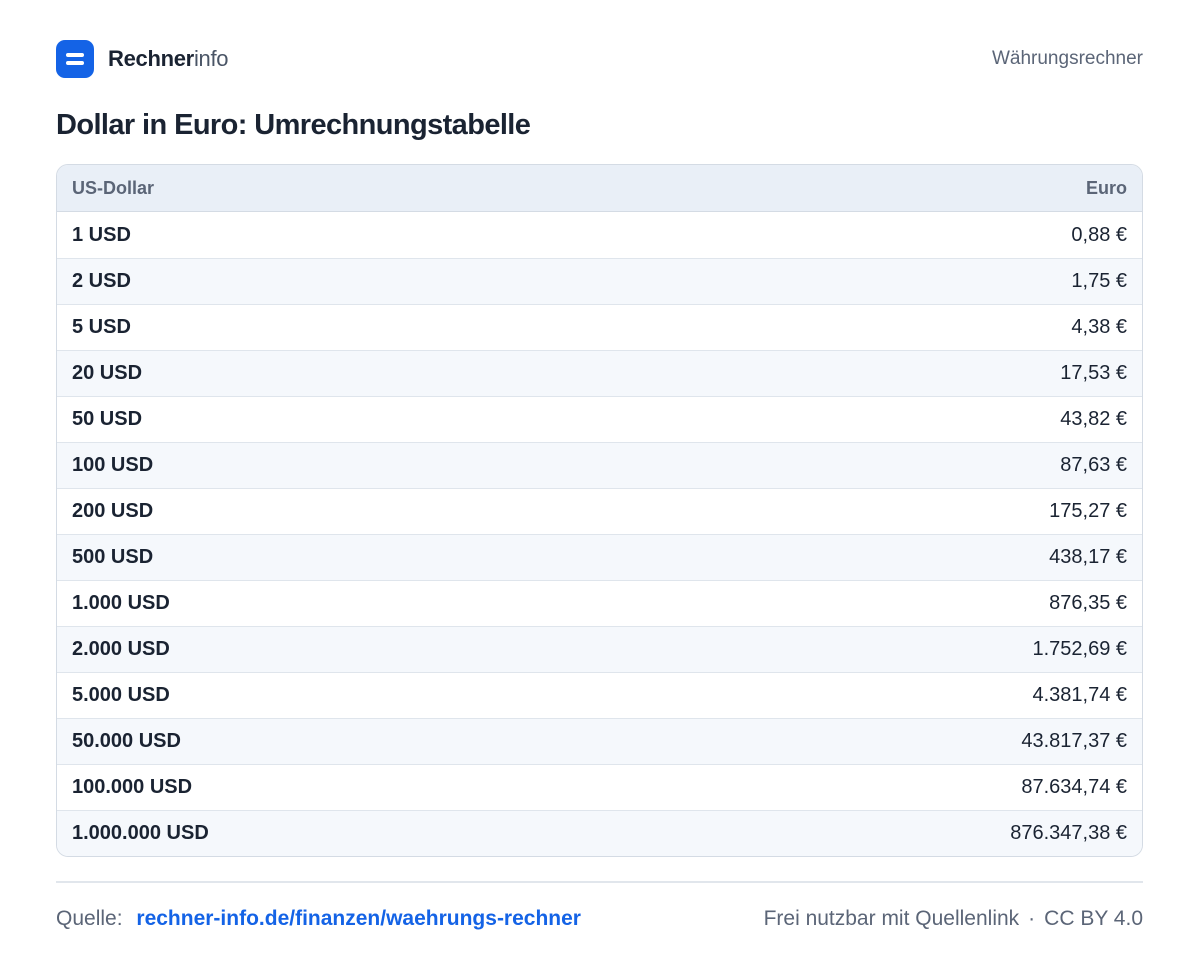  I want to click on table-row: 50 USD 43,82 €, so click(599, 419).